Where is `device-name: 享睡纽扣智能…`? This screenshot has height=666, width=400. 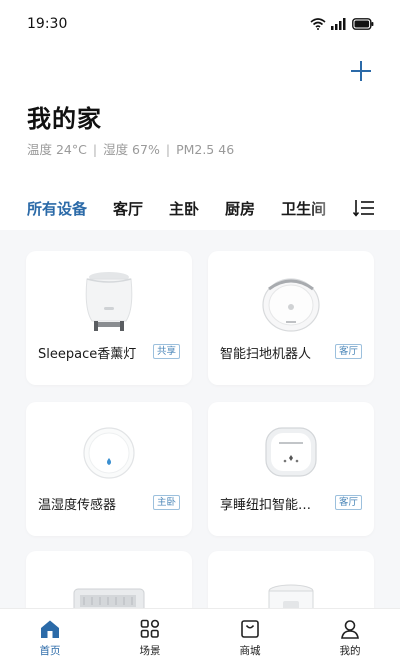 device-name: 享睡纽扣智能… is located at coordinates (266, 505).